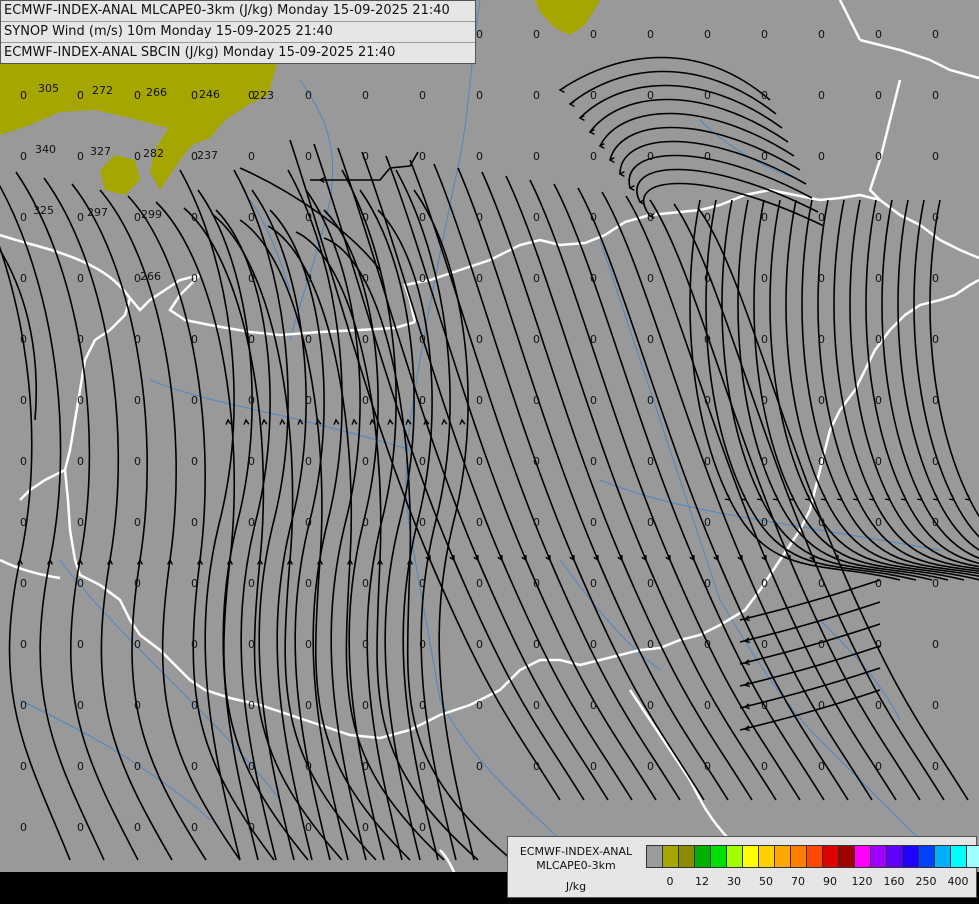  Describe the element at coordinates (670, 881) in the screenshot. I see `legend-tick: 0` at that location.